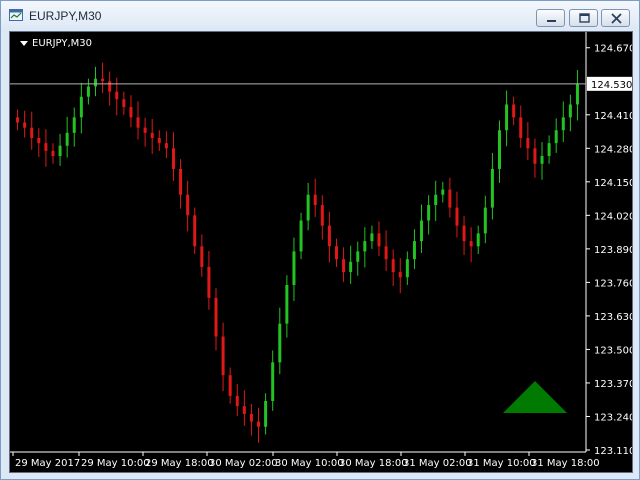 Image resolution: width=640 pixels, height=480 pixels. Describe the element at coordinates (613, 216) in the screenshot. I see `price-tick-label: 124.020` at that location.